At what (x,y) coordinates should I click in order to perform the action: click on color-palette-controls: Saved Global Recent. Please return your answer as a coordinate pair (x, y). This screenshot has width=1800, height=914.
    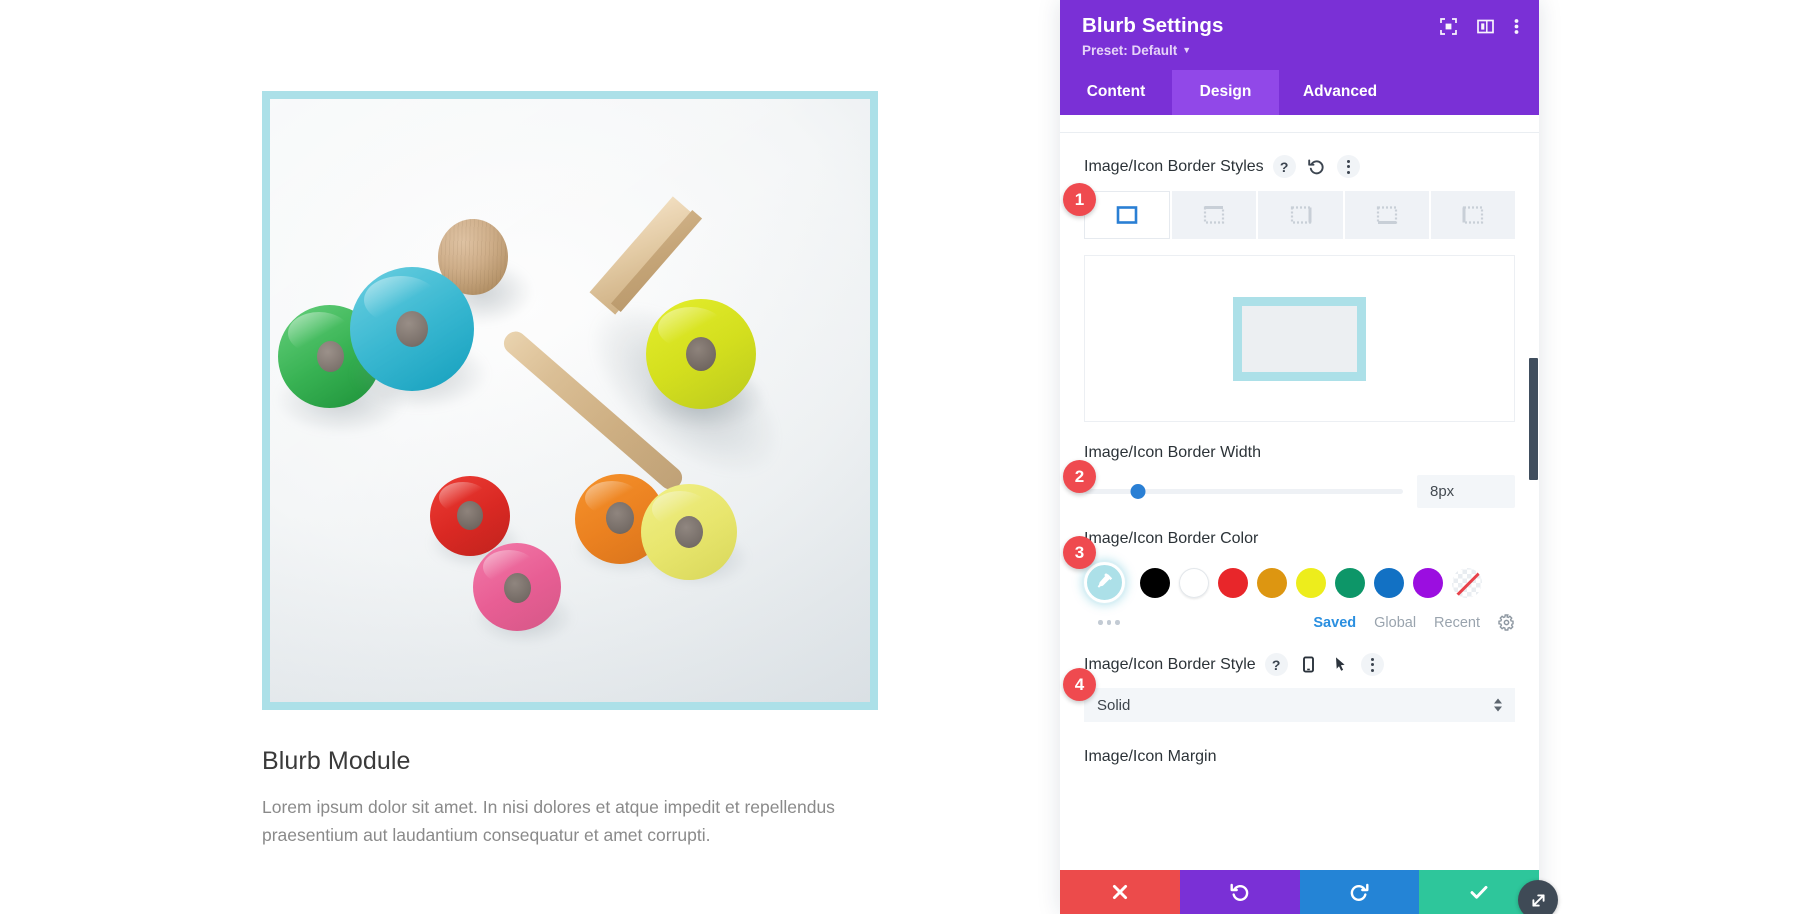
    Looking at the image, I should click on (1299, 622).